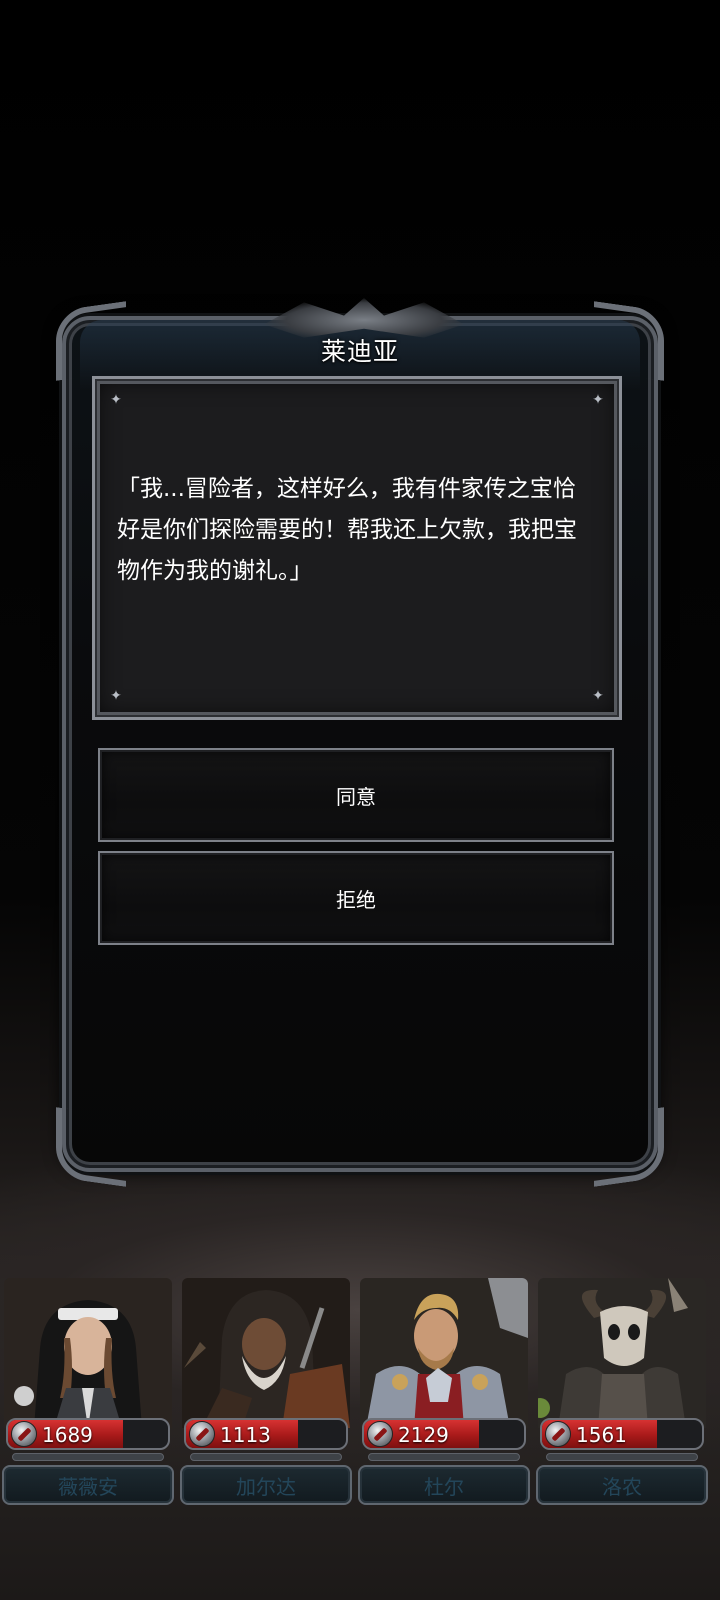 The width and height of the screenshot is (720, 1600). I want to click on hero-name: 薇薇安, so click(88, 1485).